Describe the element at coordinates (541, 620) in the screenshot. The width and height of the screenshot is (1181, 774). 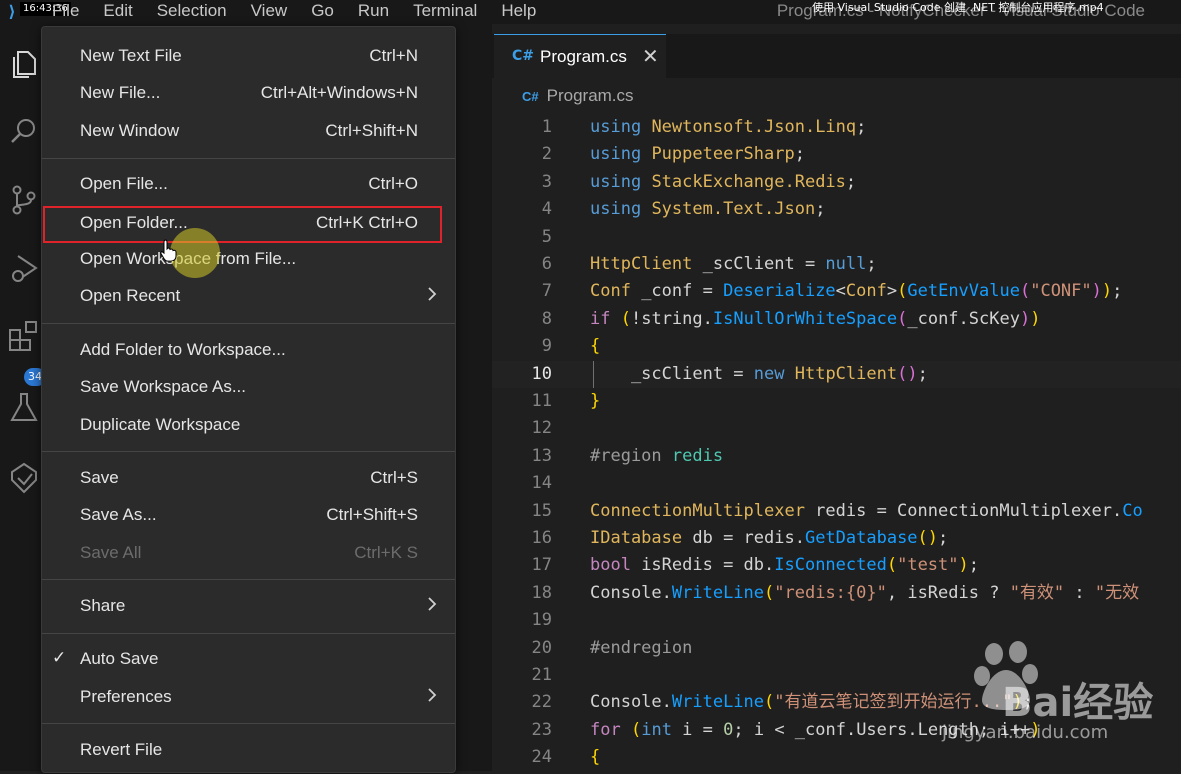
I see `line-number: 19` at that location.